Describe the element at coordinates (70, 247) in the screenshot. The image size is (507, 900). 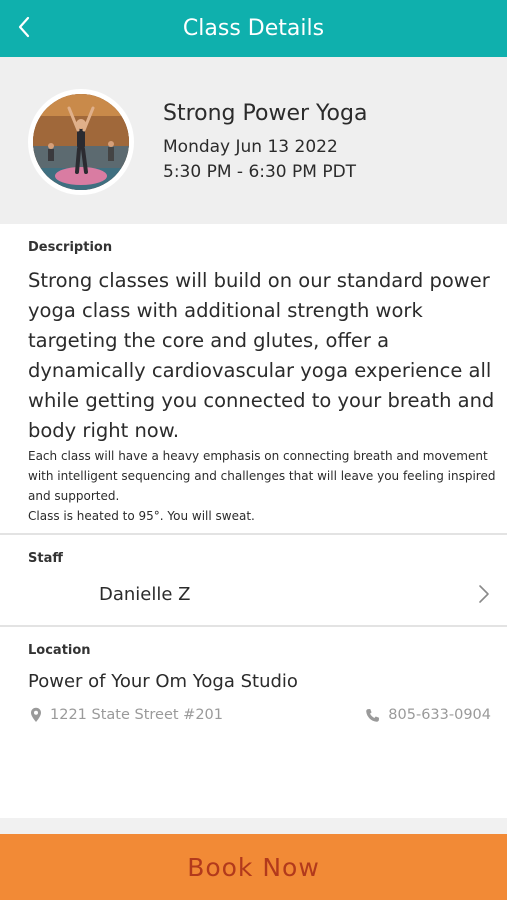
I see `description-label: Description` at that location.